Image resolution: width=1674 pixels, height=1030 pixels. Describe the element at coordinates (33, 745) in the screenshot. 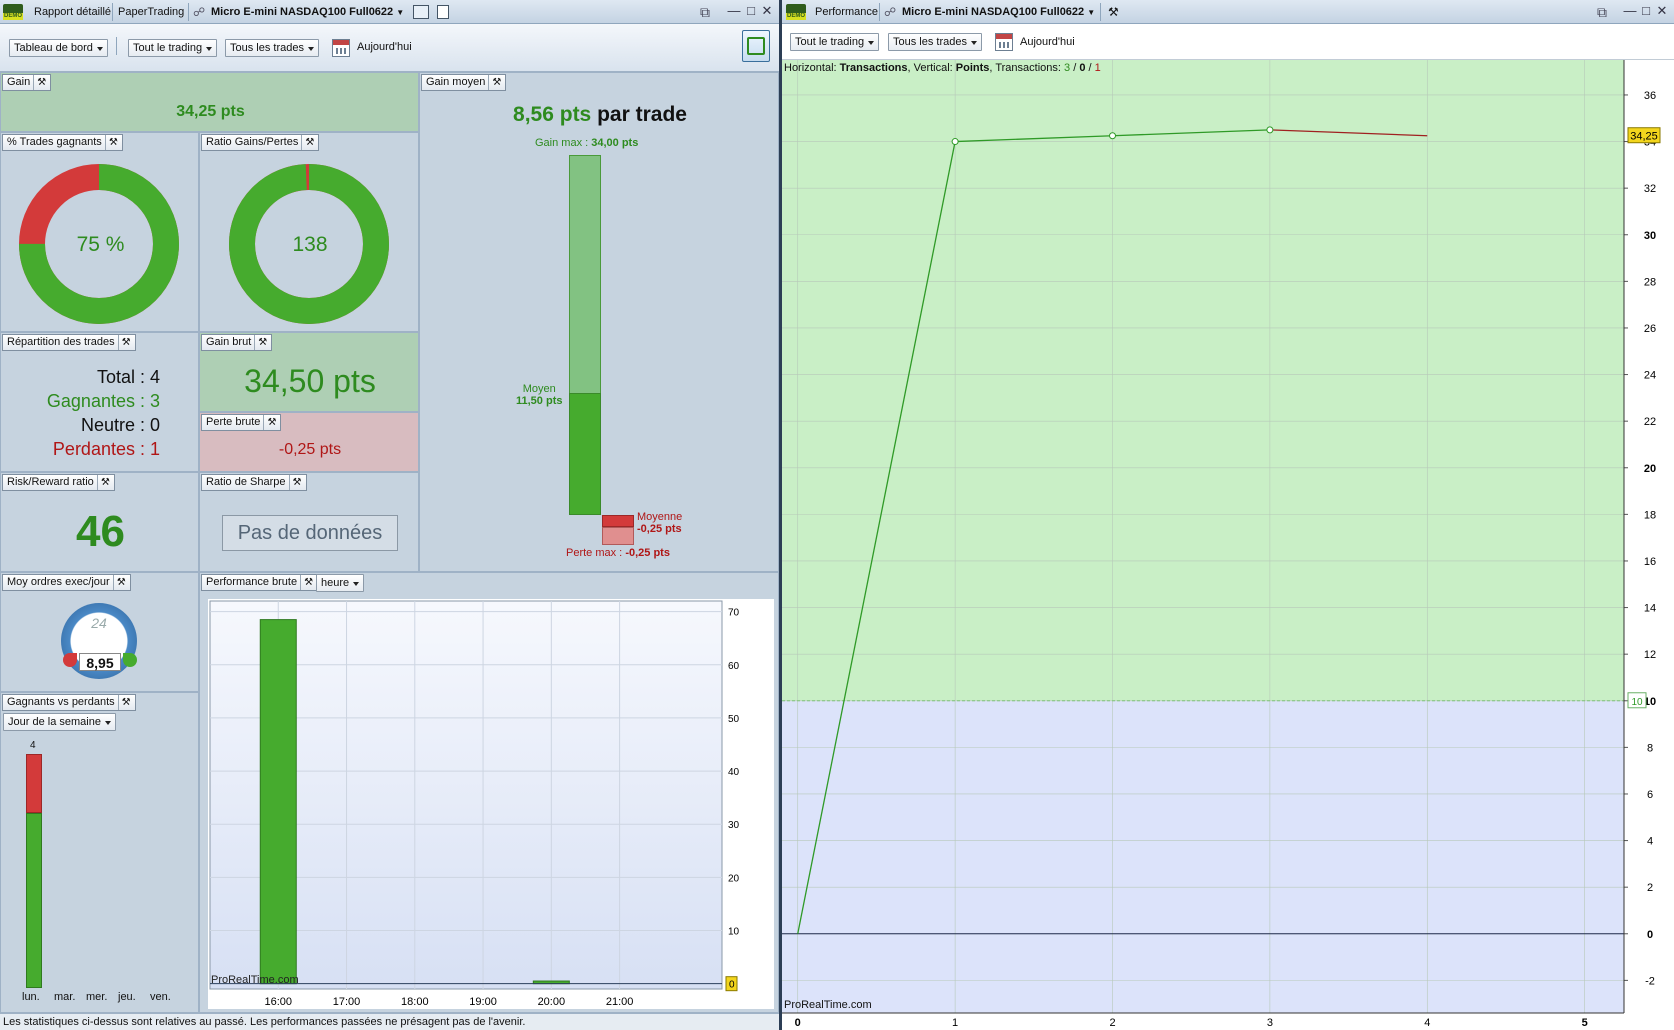

I see `winners-vs-losers-max-label: 4` at that location.